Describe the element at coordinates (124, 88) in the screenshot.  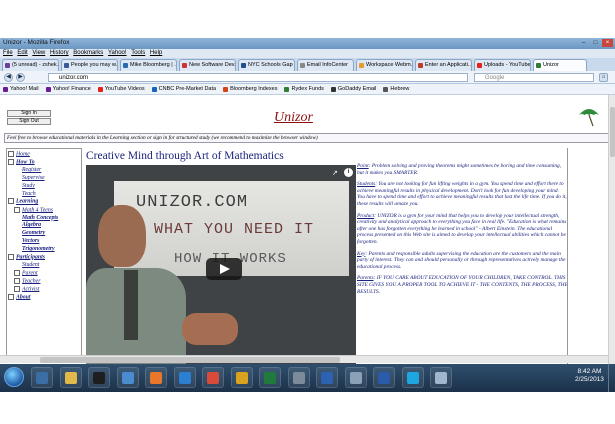
I see `bookmark-label: YouTube Videos` at that location.